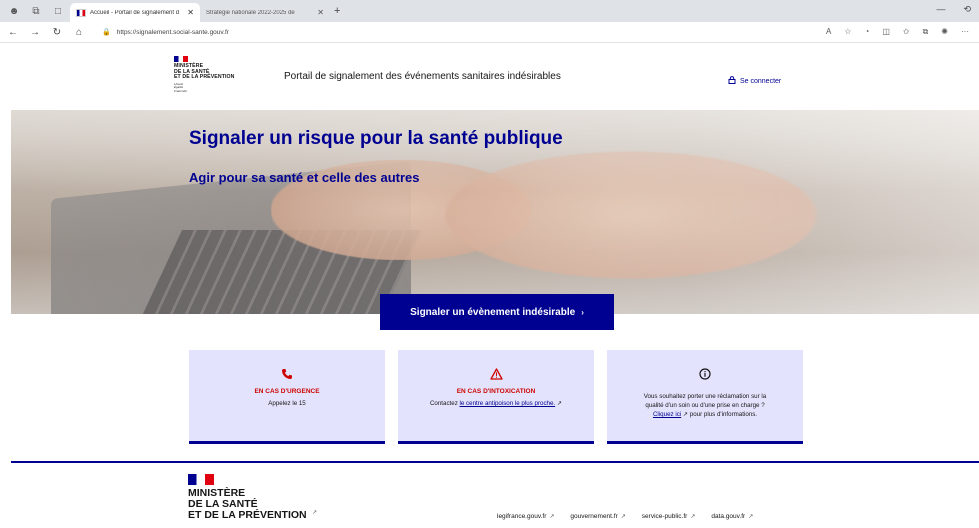 Image resolution: width=979 pixels, height=528 pixels. Describe the element at coordinates (906, 32) in the screenshot. I see `favorites-icon: ✩` at that location.